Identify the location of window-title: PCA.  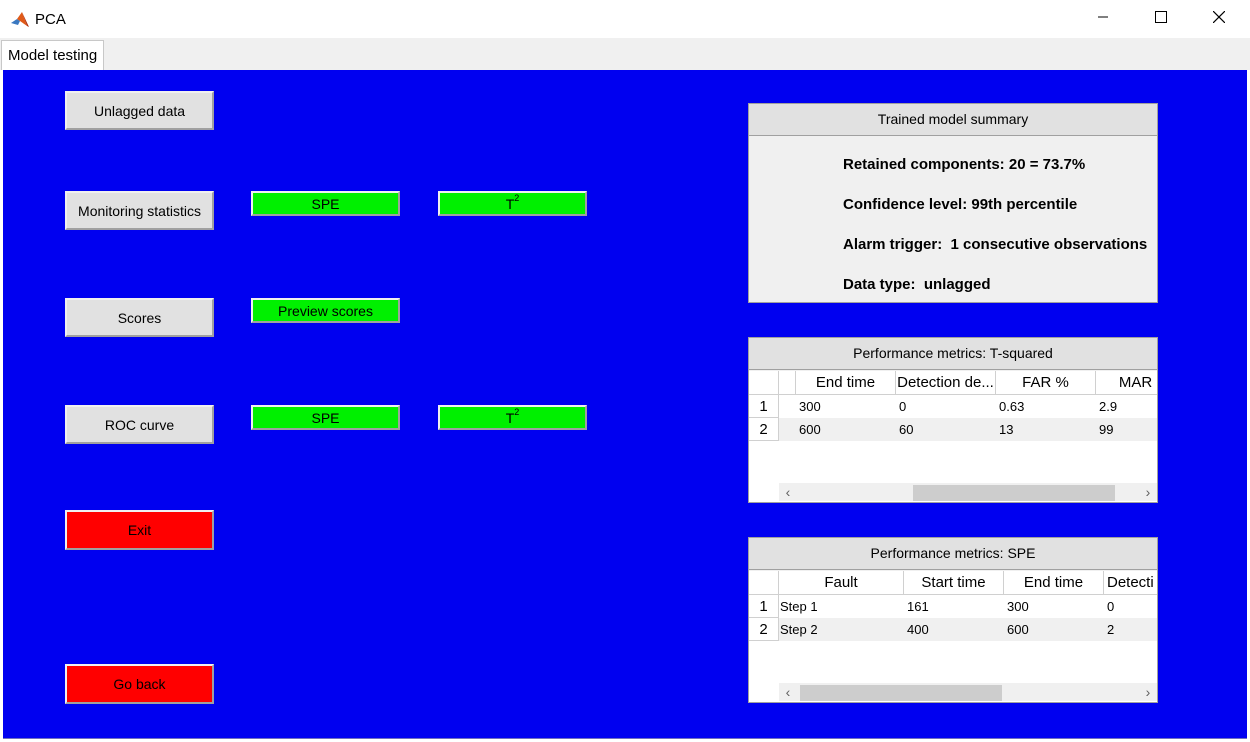
(50, 19).